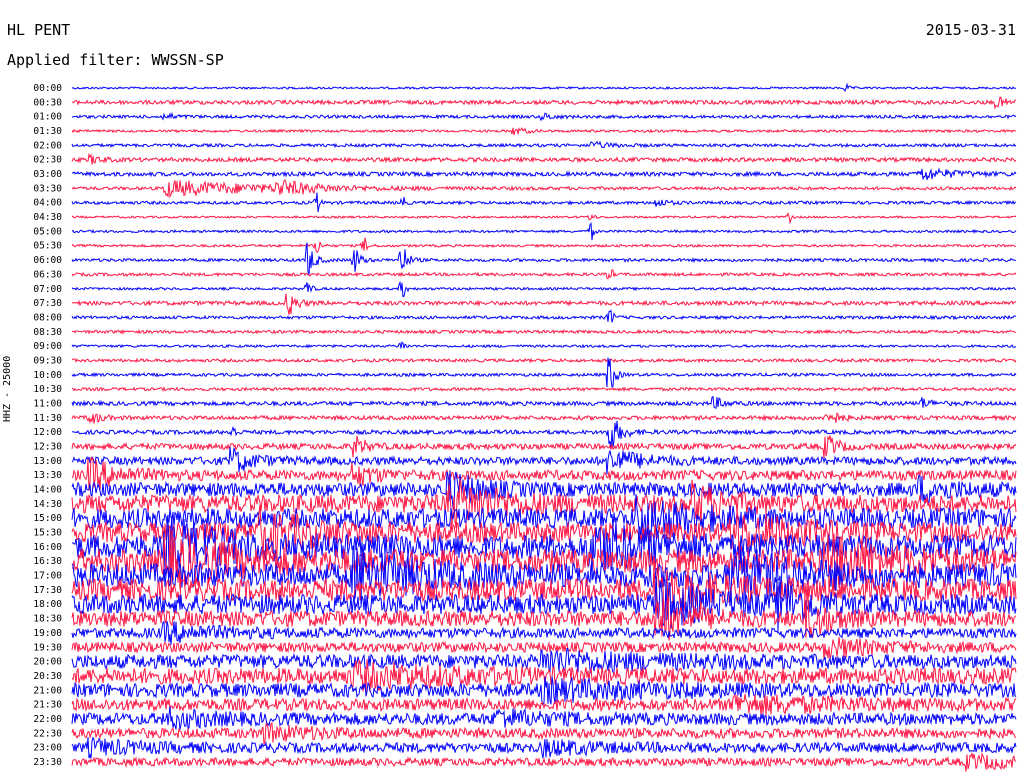 The width and height of the screenshot is (1024, 780). What do you see at coordinates (47, 762) in the screenshot?
I see `time-tick-label: 23:30` at bounding box center [47, 762].